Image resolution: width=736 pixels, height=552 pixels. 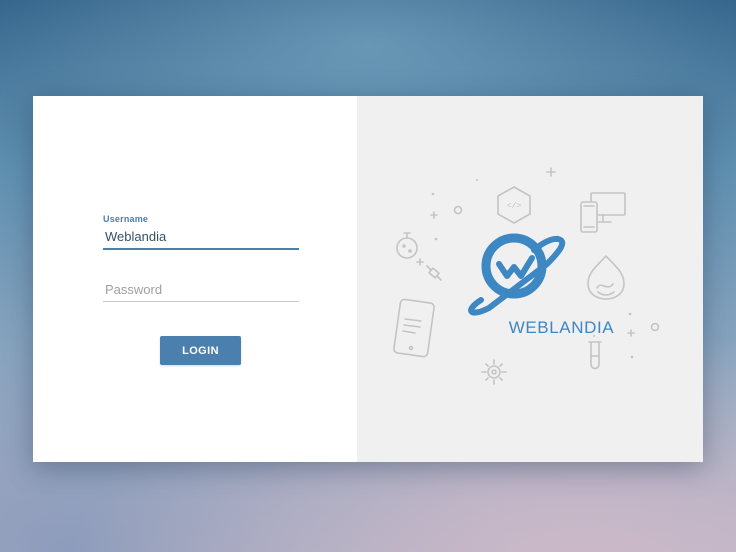 What do you see at coordinates (434, 273) in the screenshot?
I see `satellite-icon` at bounding box center [434, 273].